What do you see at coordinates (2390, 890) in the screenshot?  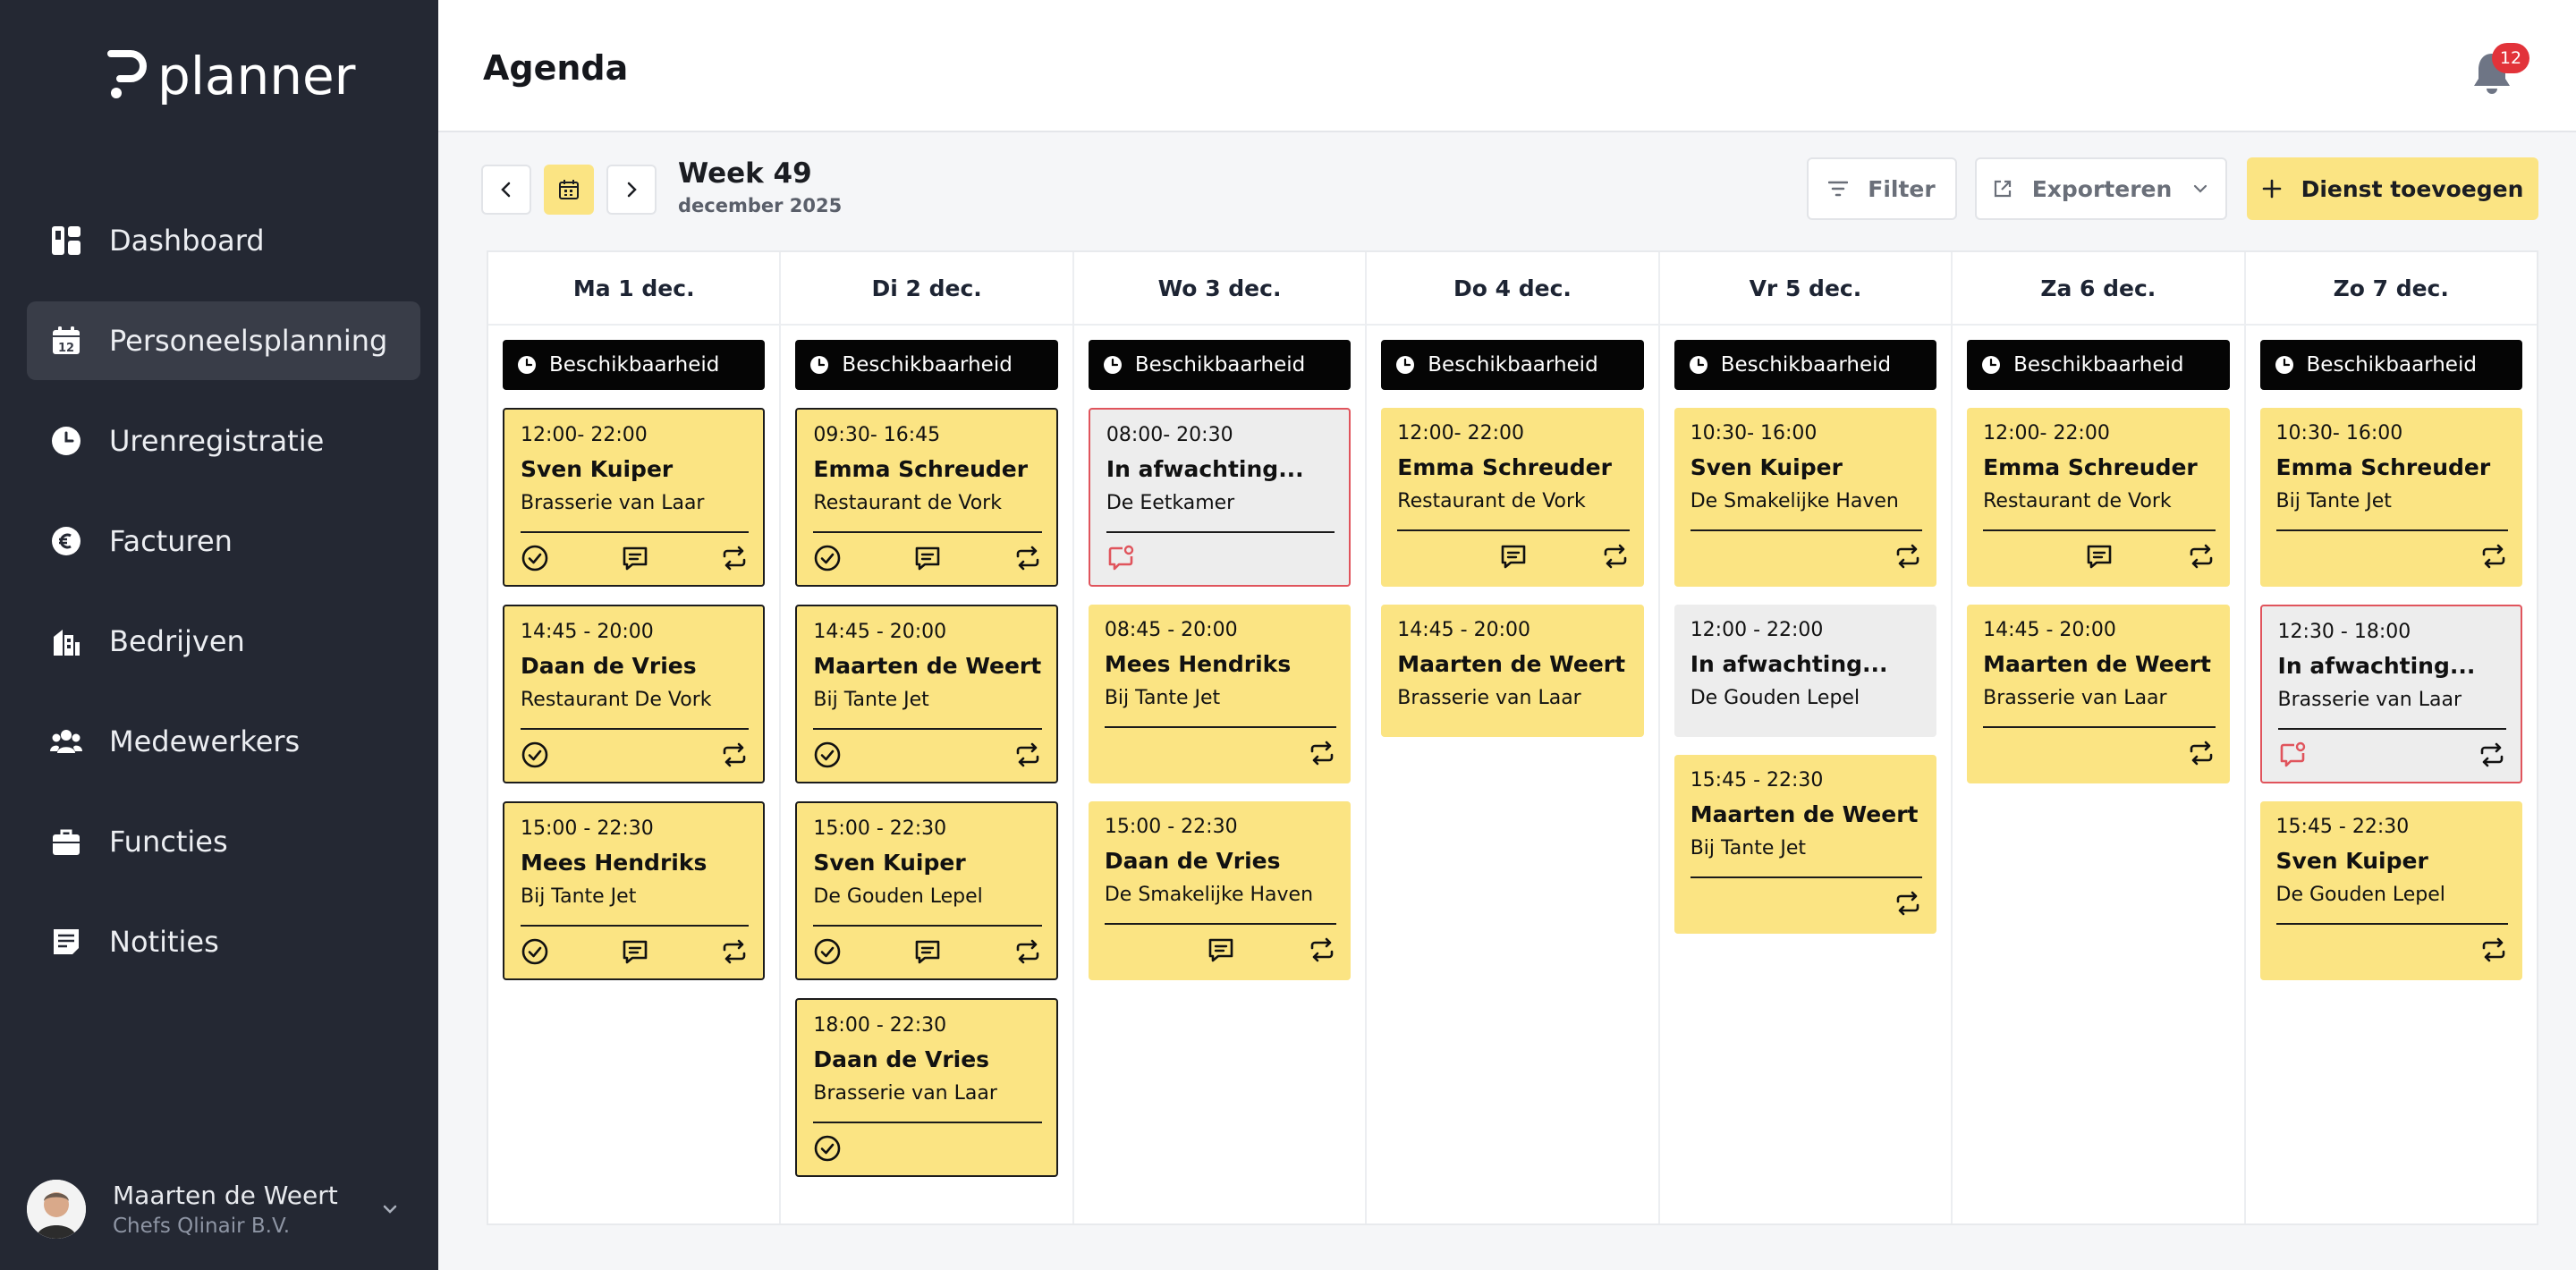 I see `shift-card: 15:45 - 22:30 Sven Kuiper De Gouden Lepel` at bounding box center [2390, 890].